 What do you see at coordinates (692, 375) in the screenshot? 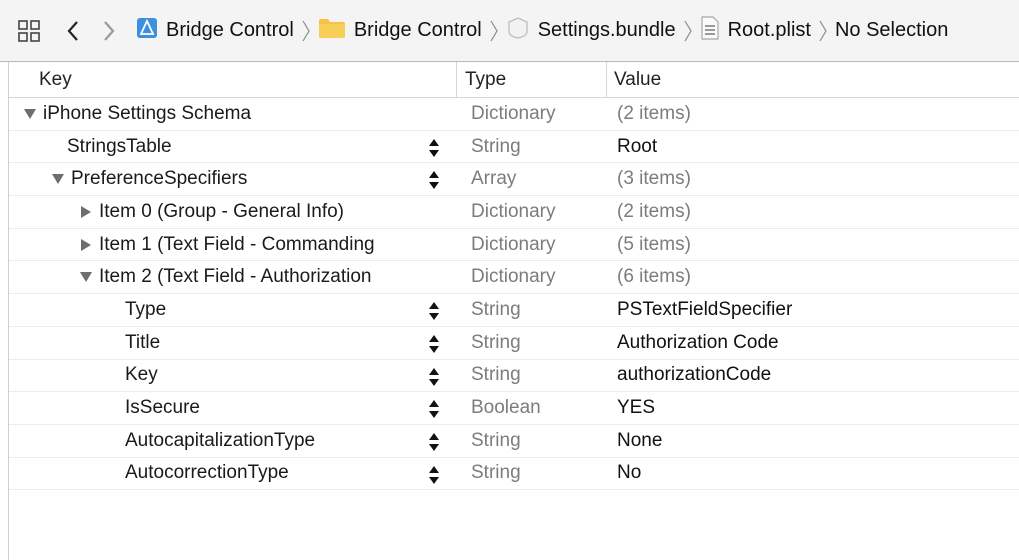
I see `value-cell: authorizationCode` at bounding box center [692, 375].